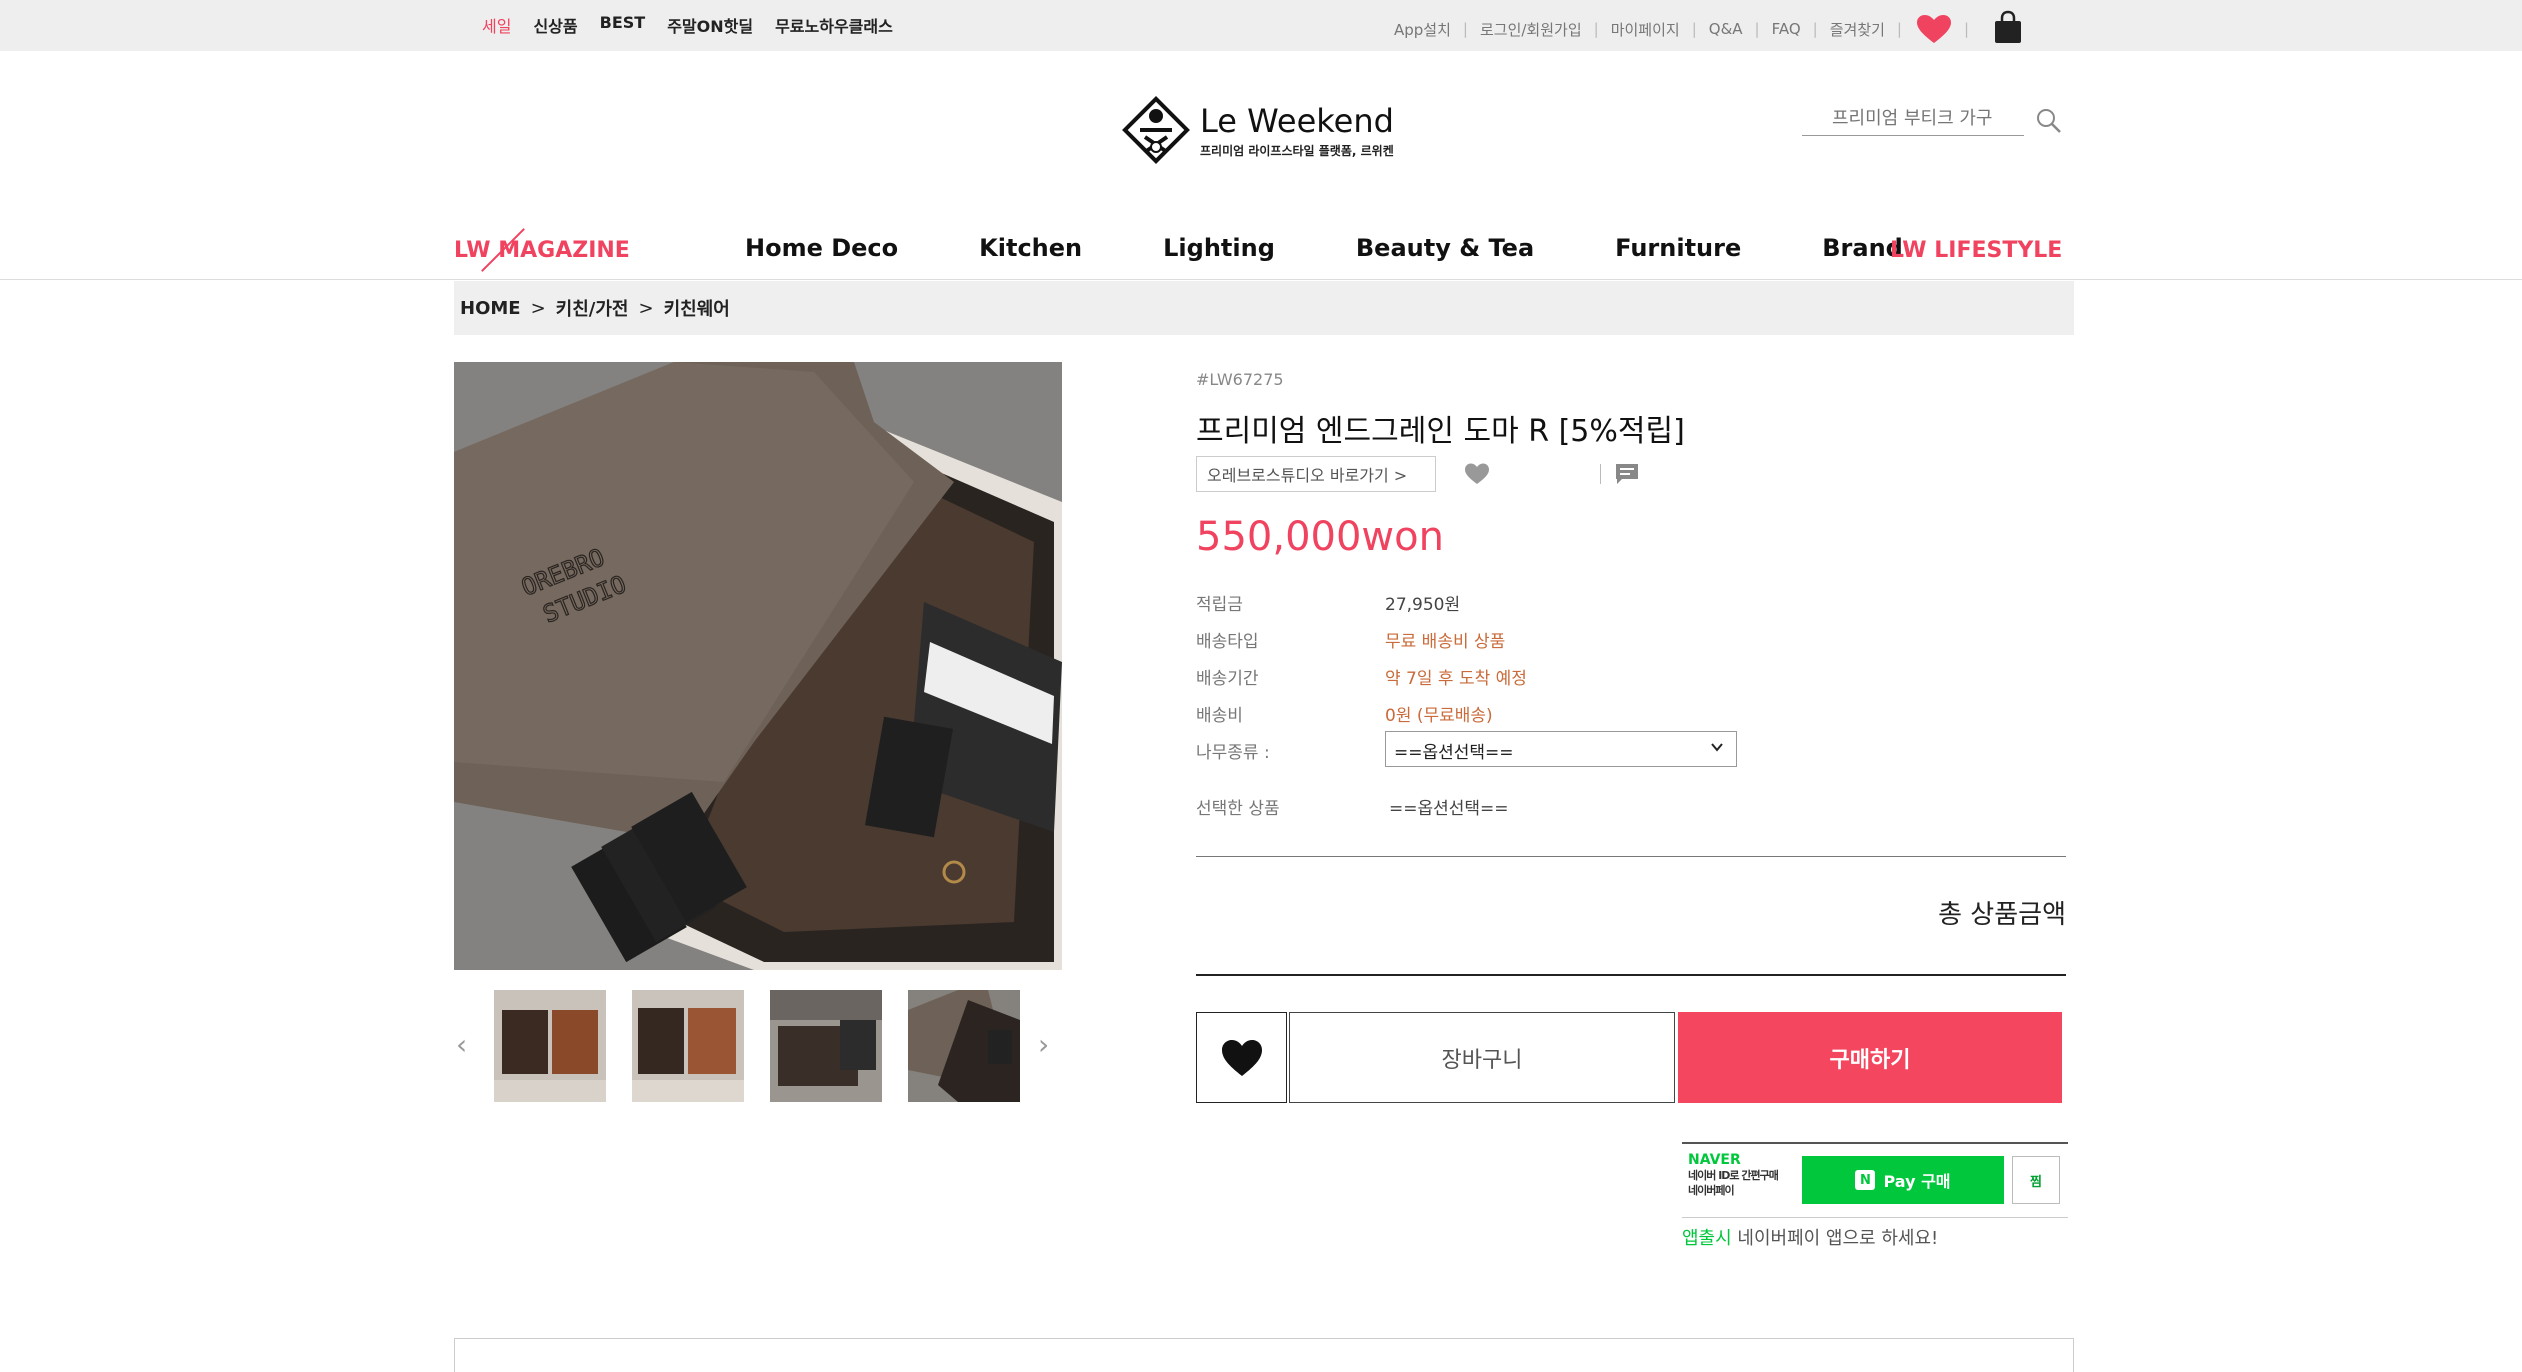 The image size is (2522, 1372). I want to click on nav-lw-lifestyle: LW LIFESTYLE, so click(1976, 250).